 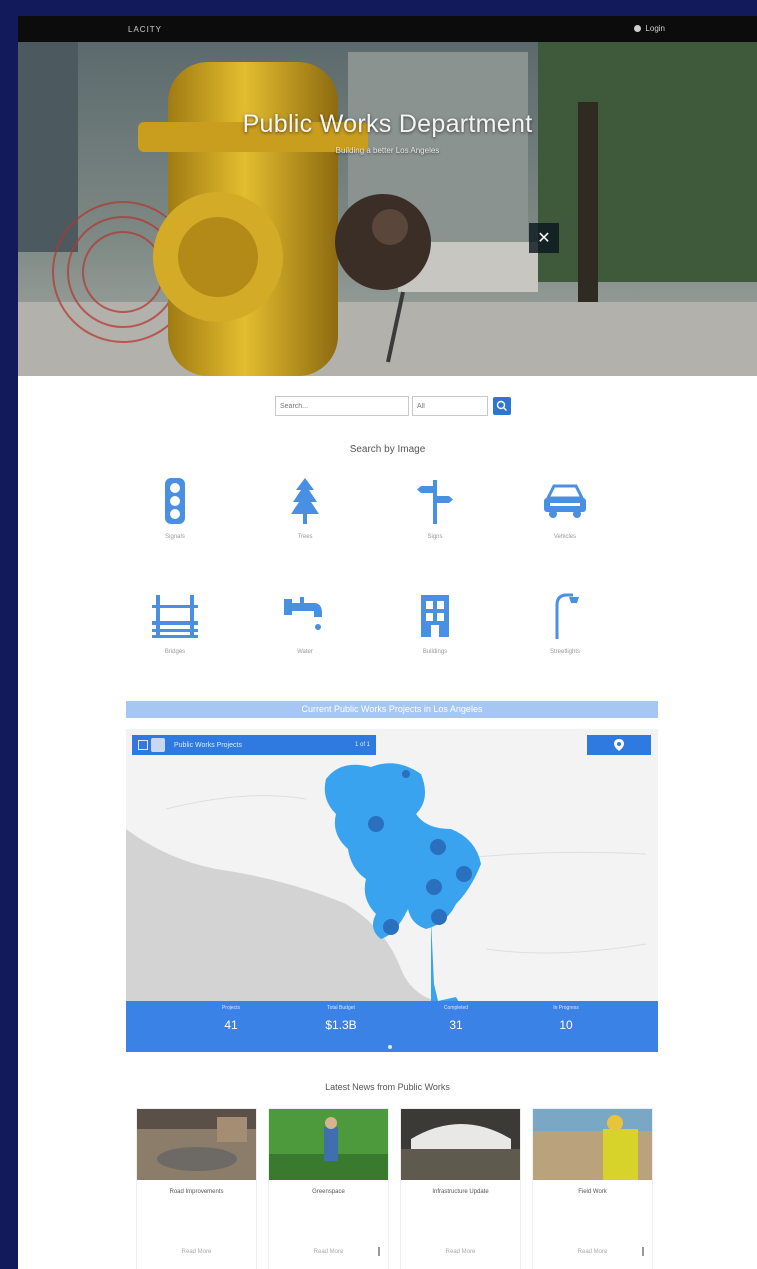 What do you see at coordinates (145, 29) in the screenshot?
I see `site-logo: LACITY` at bounding box center [145, 29].